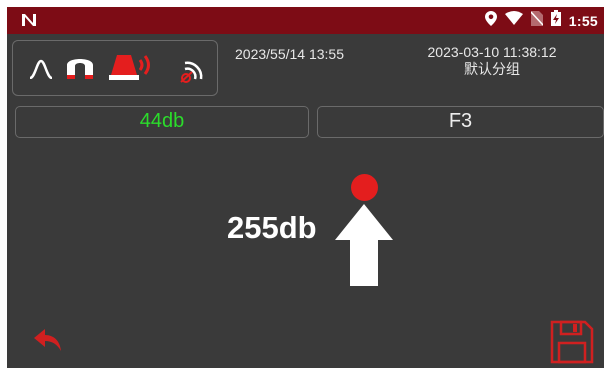  What do you see at coordinates (490, 20) in the screenshot?
I see `location-icon` at bounding box center [490, 20].